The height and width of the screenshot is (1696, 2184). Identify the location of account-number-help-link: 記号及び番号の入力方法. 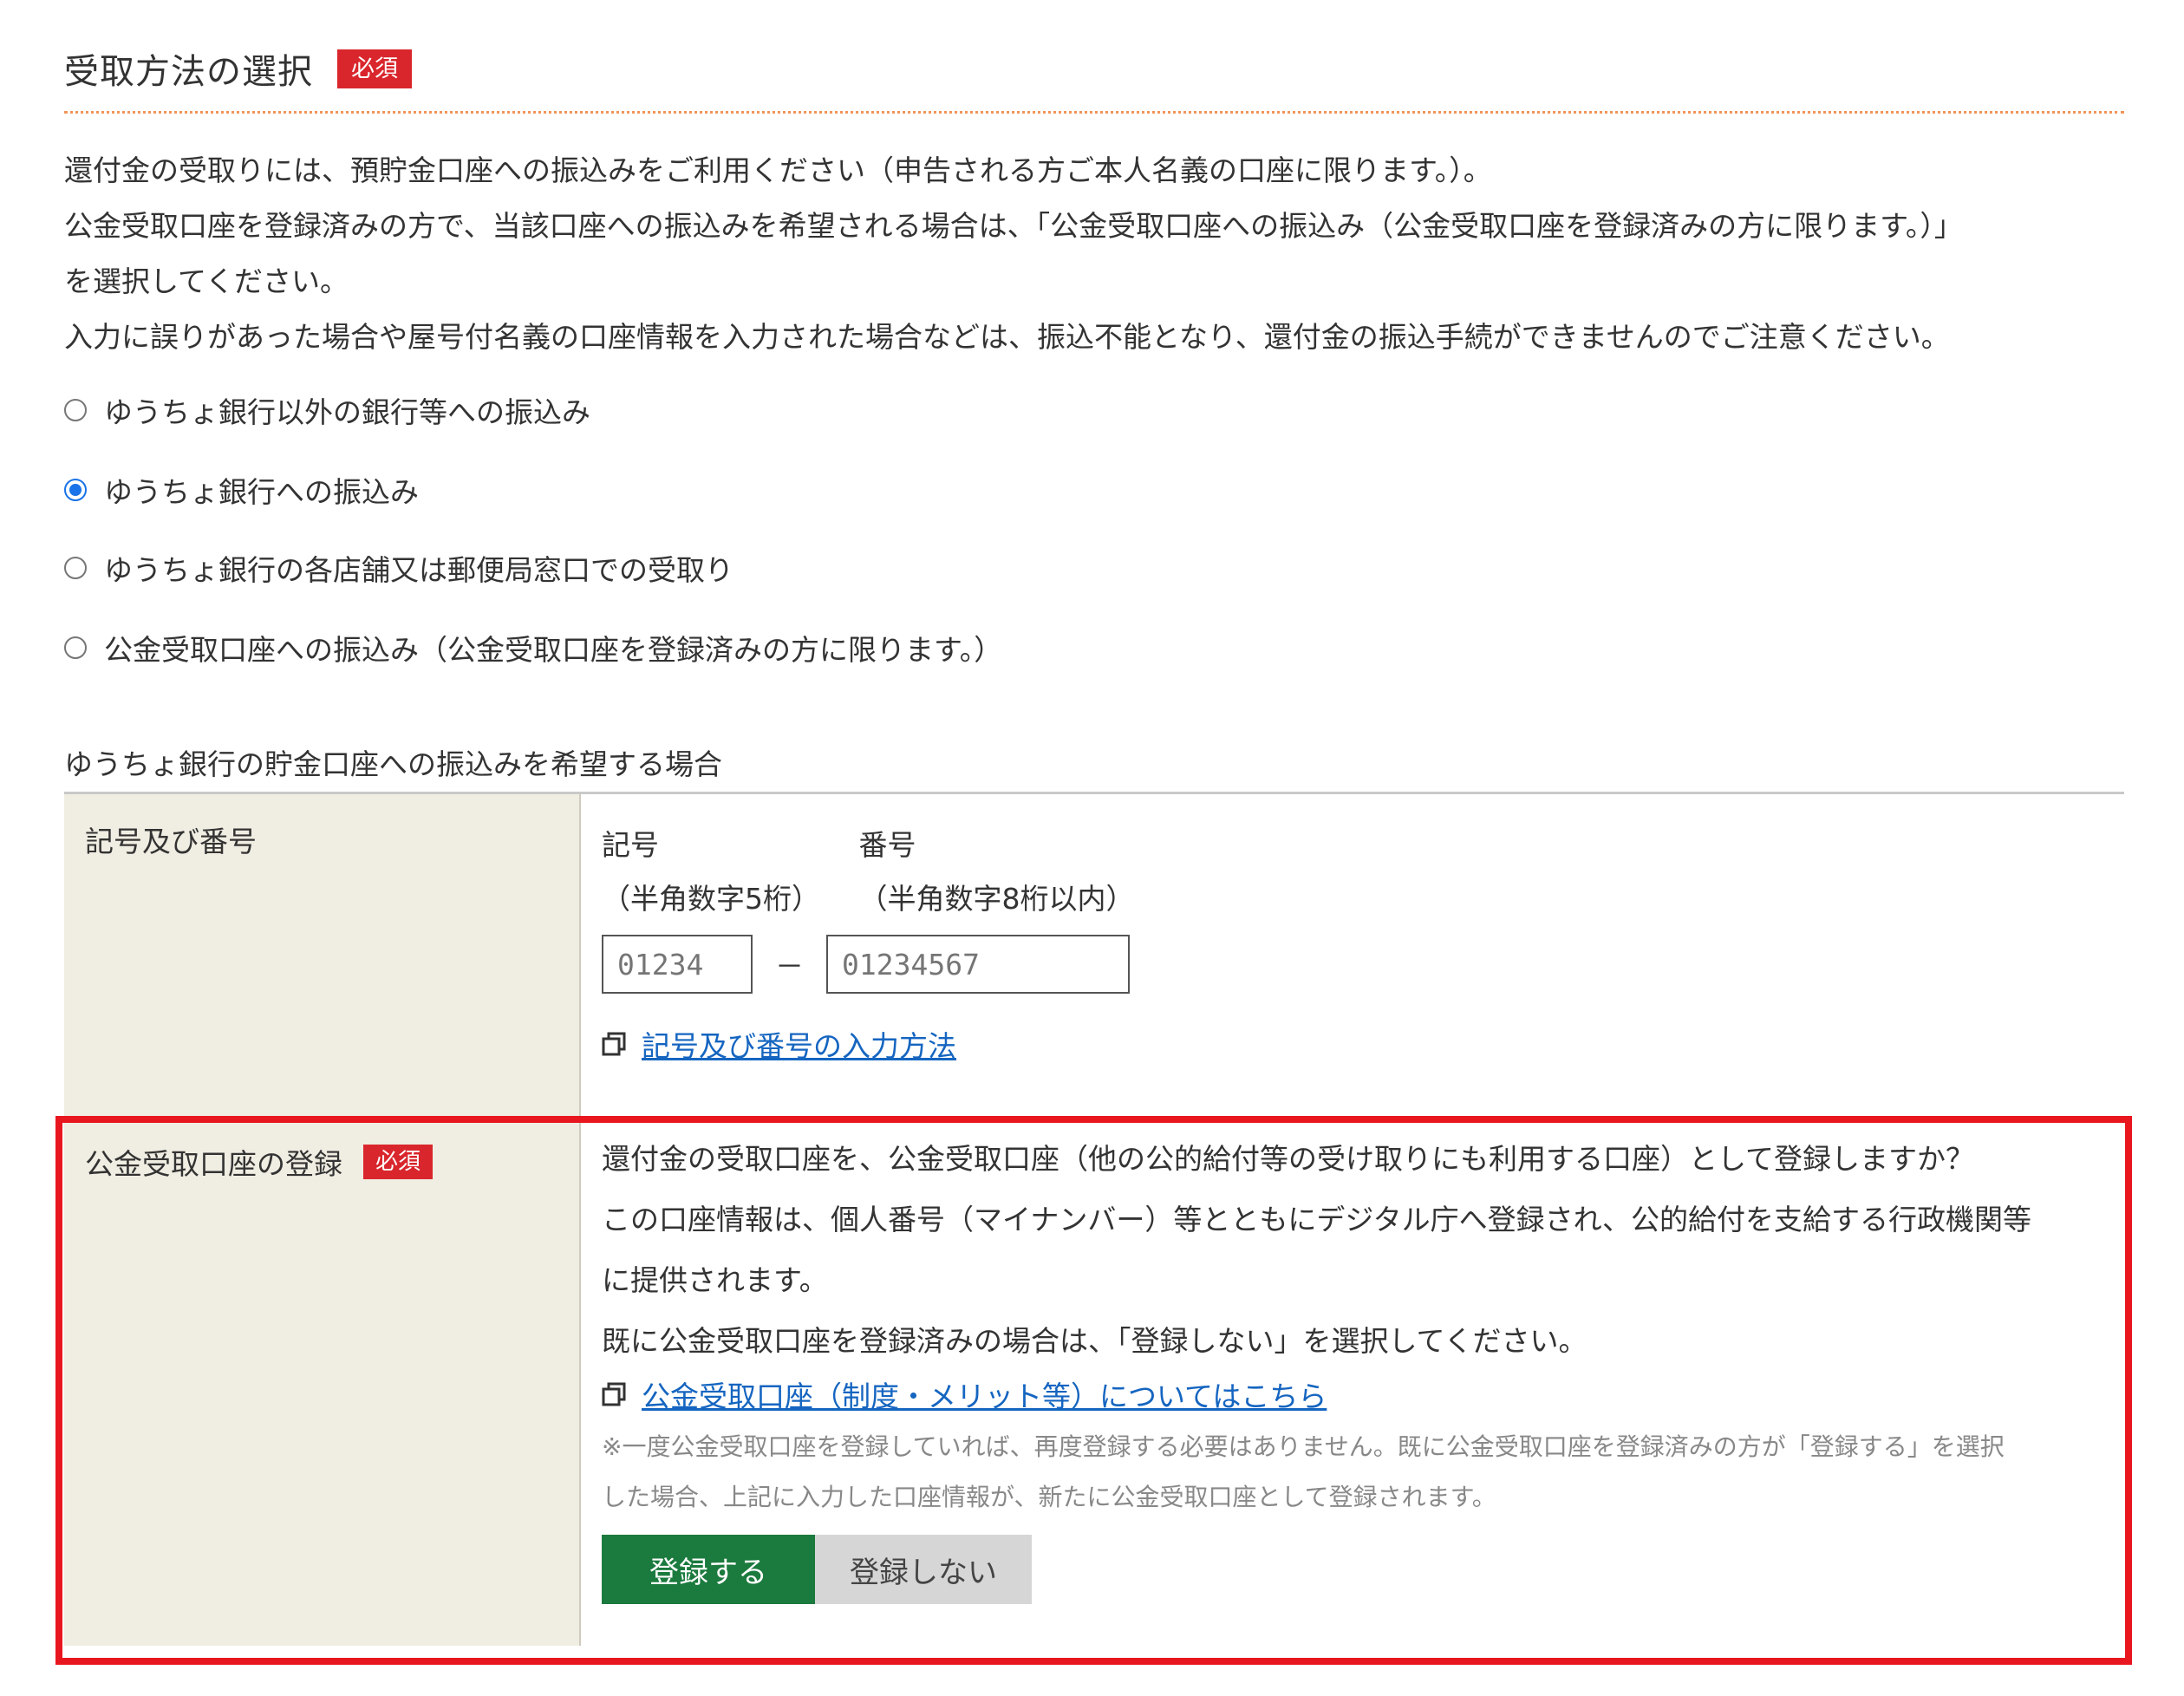
(799, 1044).